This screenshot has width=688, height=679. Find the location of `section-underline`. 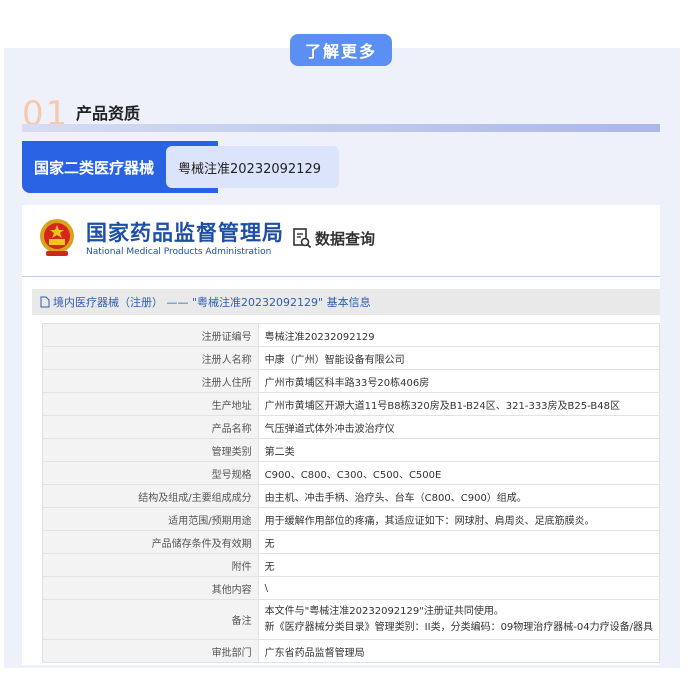

section-underline is located at coordinates (341, 128).